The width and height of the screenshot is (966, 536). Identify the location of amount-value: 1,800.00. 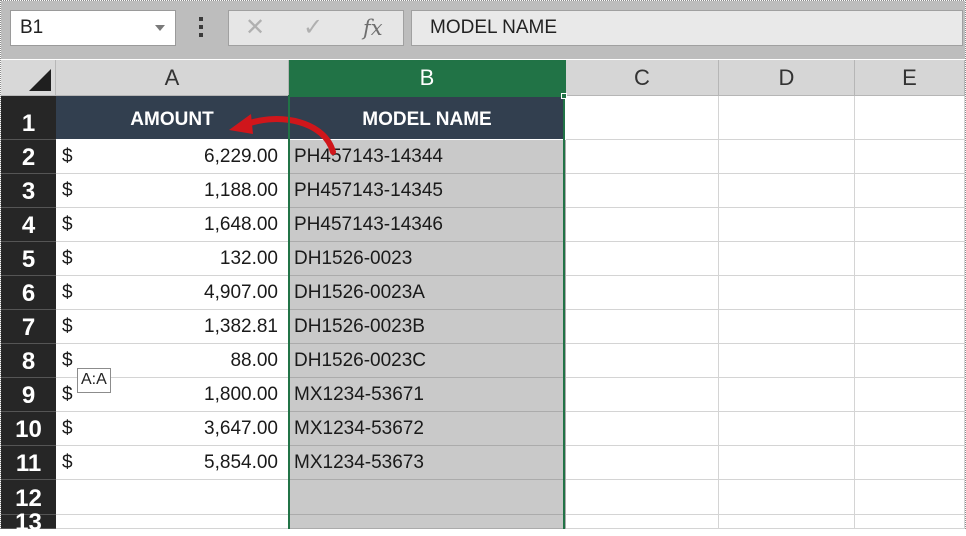
(241, 394).